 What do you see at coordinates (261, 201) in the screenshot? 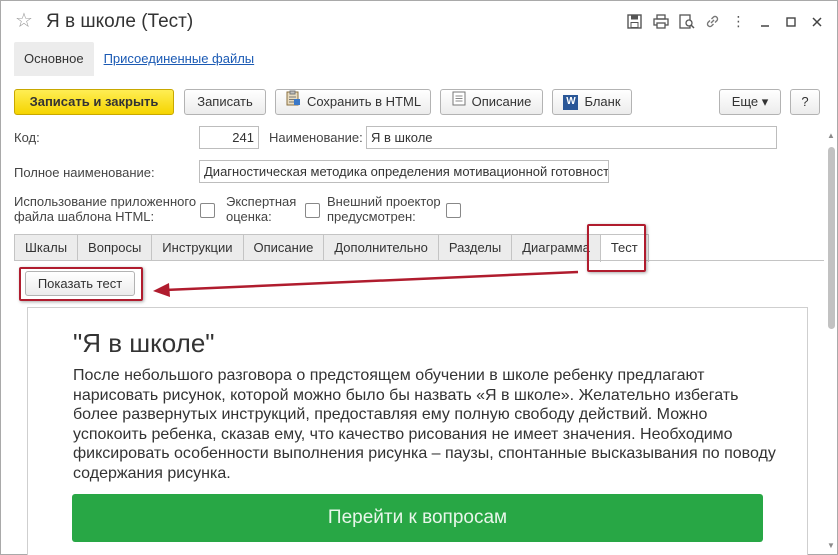
I see `expert-label-line1: Экспертная` at bounding box center [261, 201].